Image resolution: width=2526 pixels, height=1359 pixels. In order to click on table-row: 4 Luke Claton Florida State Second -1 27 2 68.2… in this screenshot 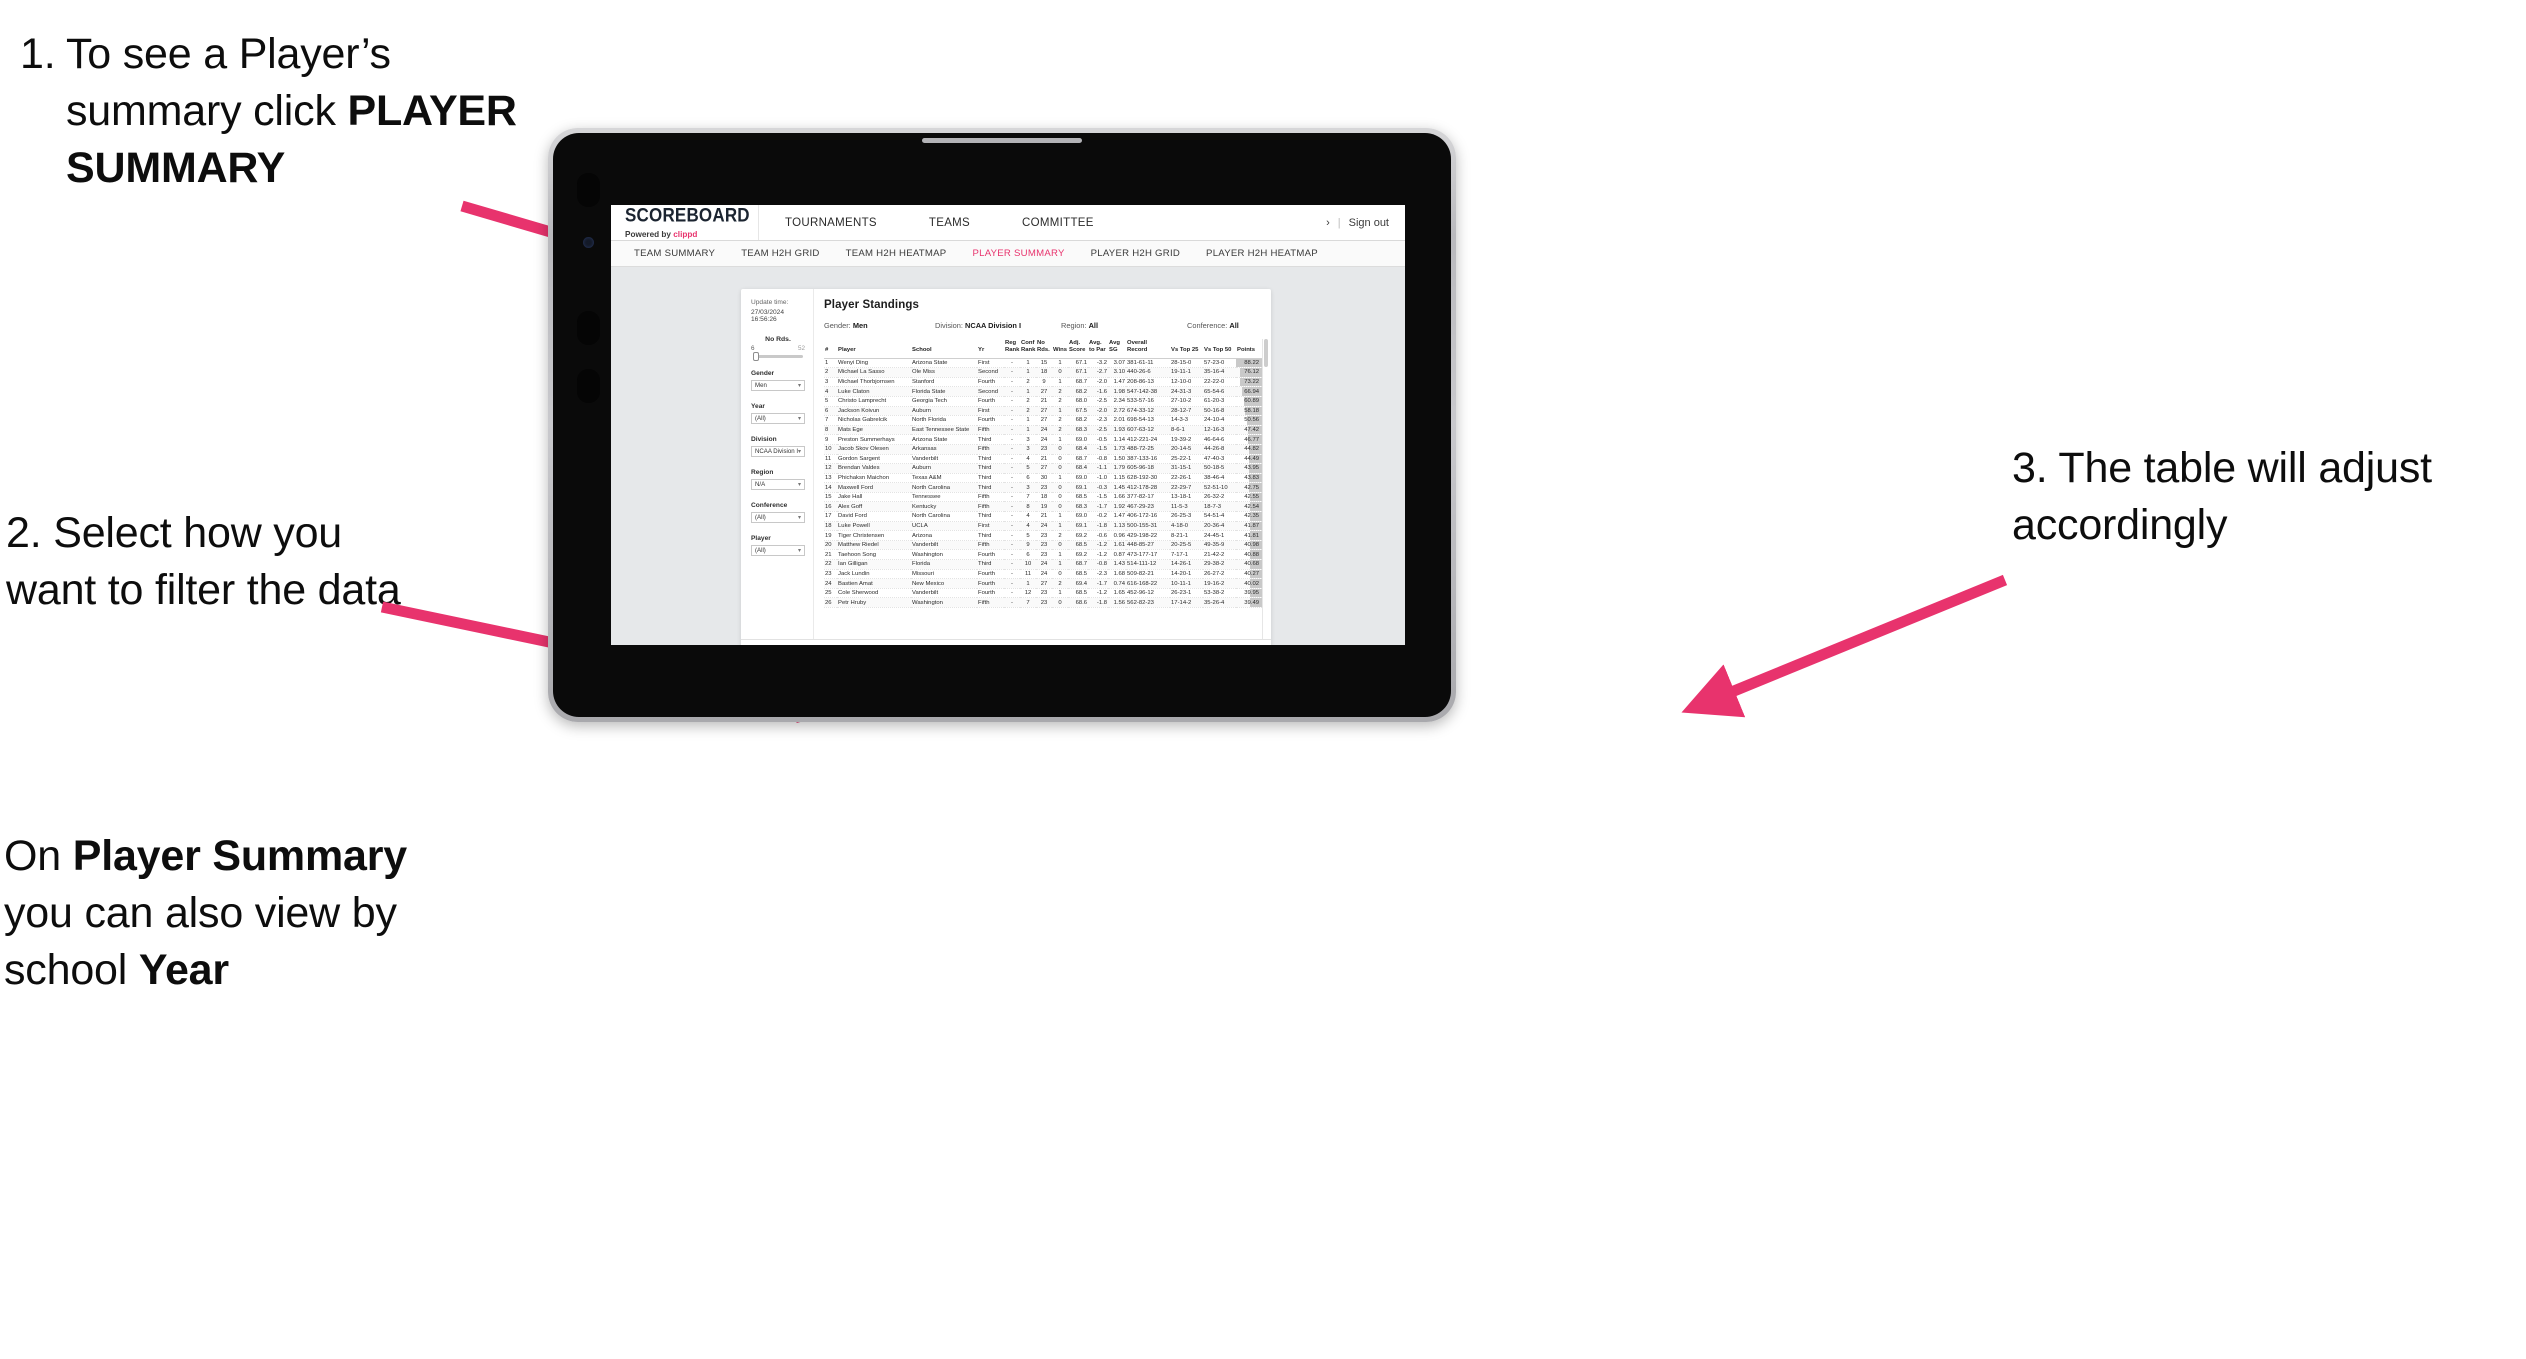, I will do `click(1043, 391)`.